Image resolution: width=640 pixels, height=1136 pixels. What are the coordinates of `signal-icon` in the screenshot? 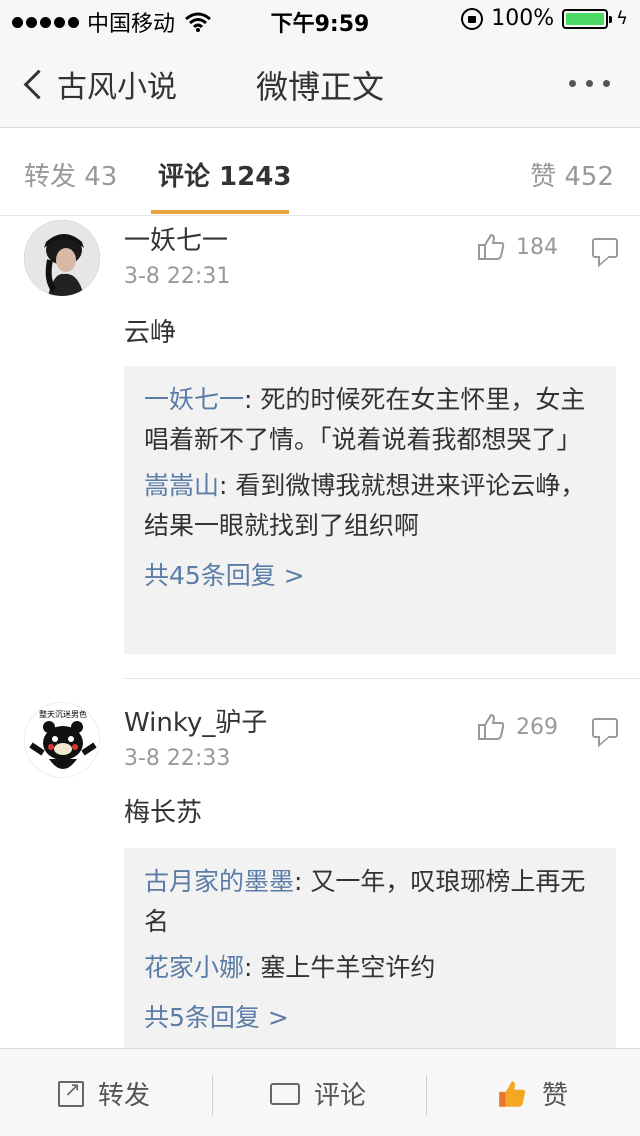 It's located at (45, 22).